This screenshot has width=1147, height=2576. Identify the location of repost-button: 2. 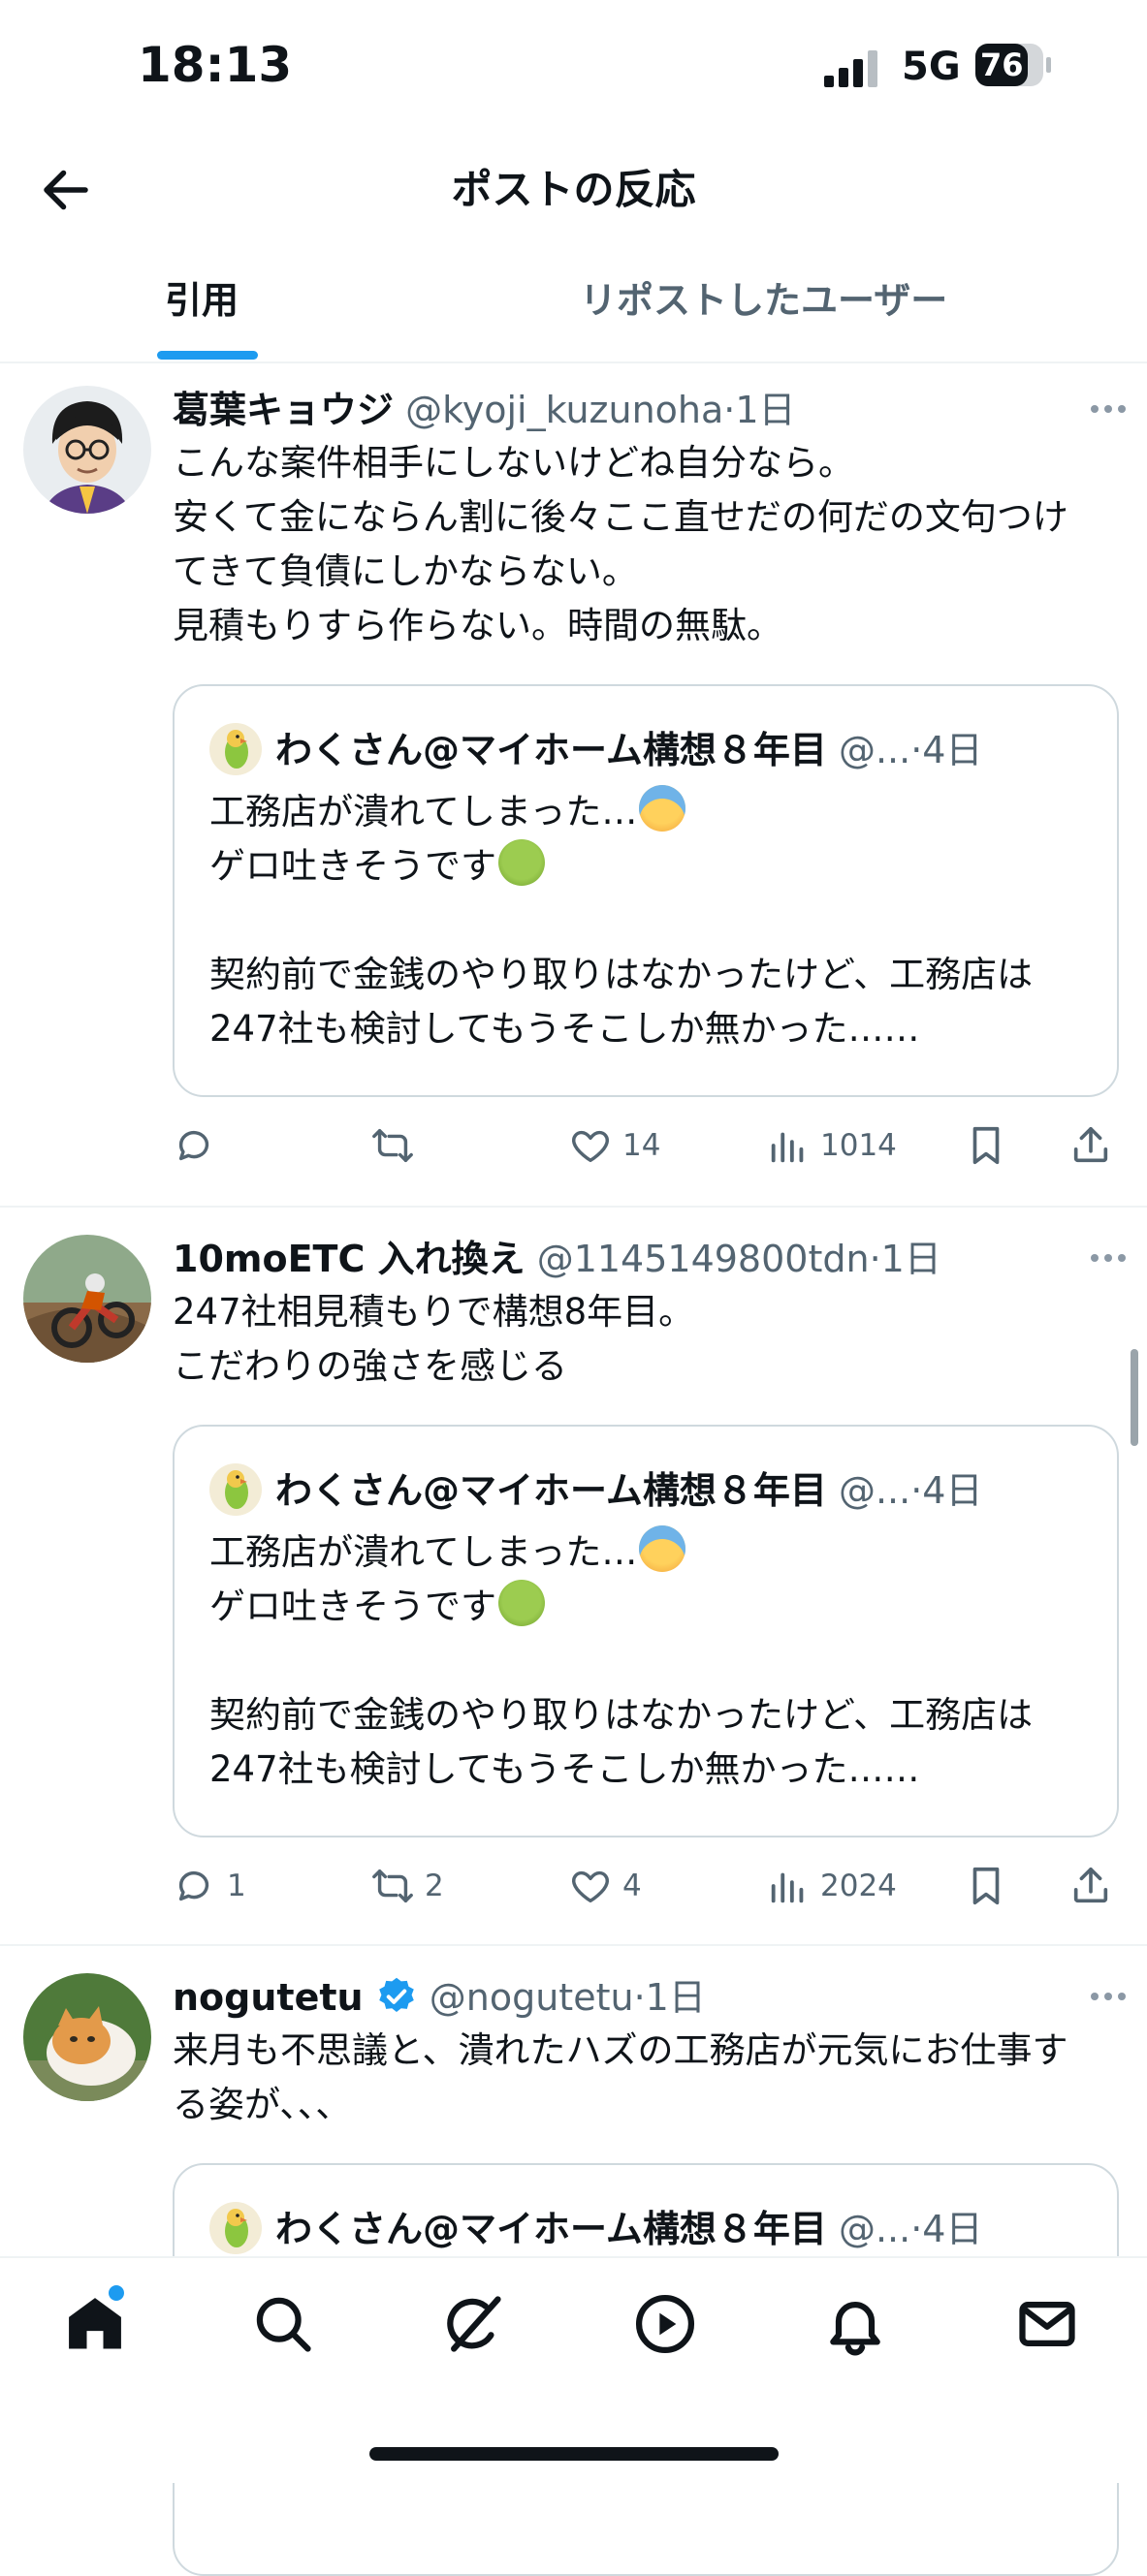
(407, 1886).